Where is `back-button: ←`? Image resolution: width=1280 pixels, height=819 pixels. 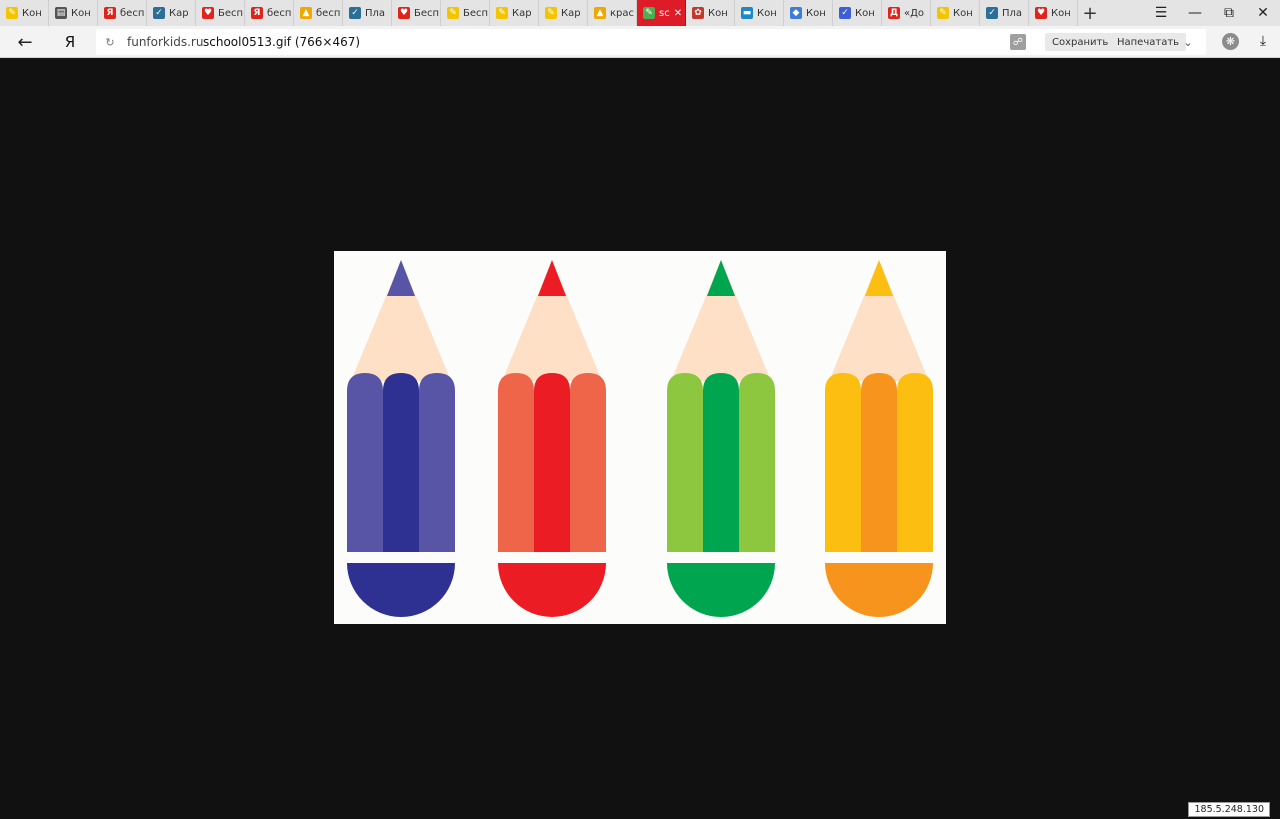 back-button: ← is located at coordinates (25, 42).